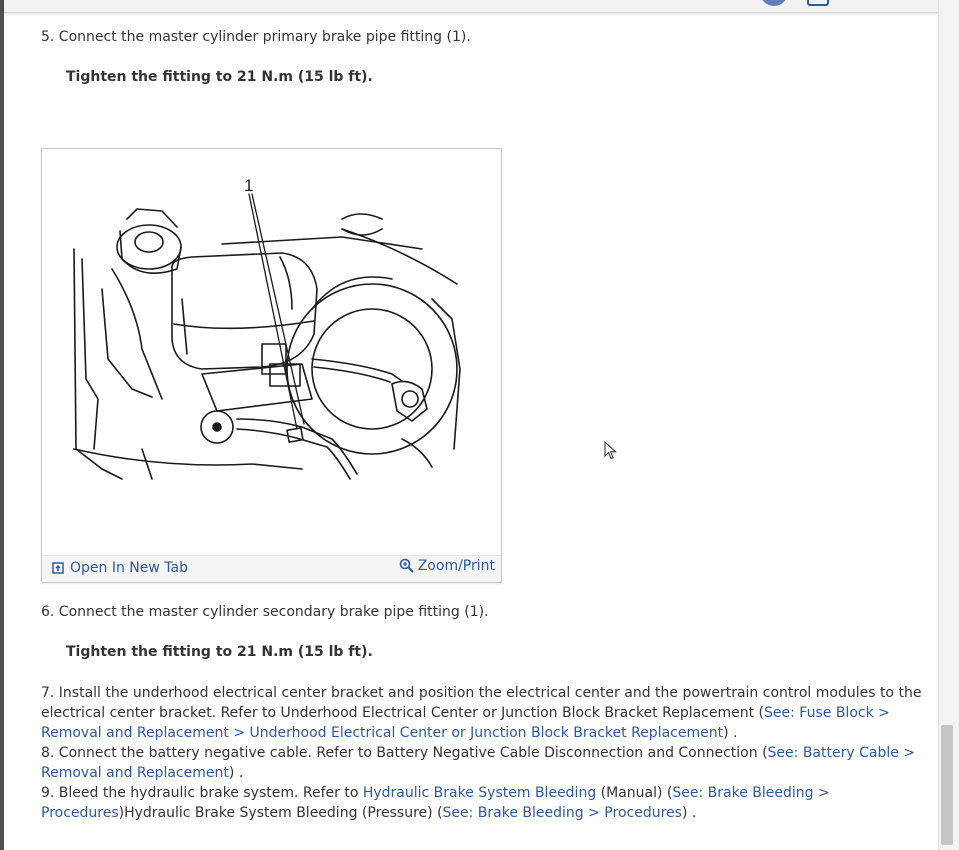 The image size is (959, 850). I want to click on mouse-cursor-icon, so click(610, 450).